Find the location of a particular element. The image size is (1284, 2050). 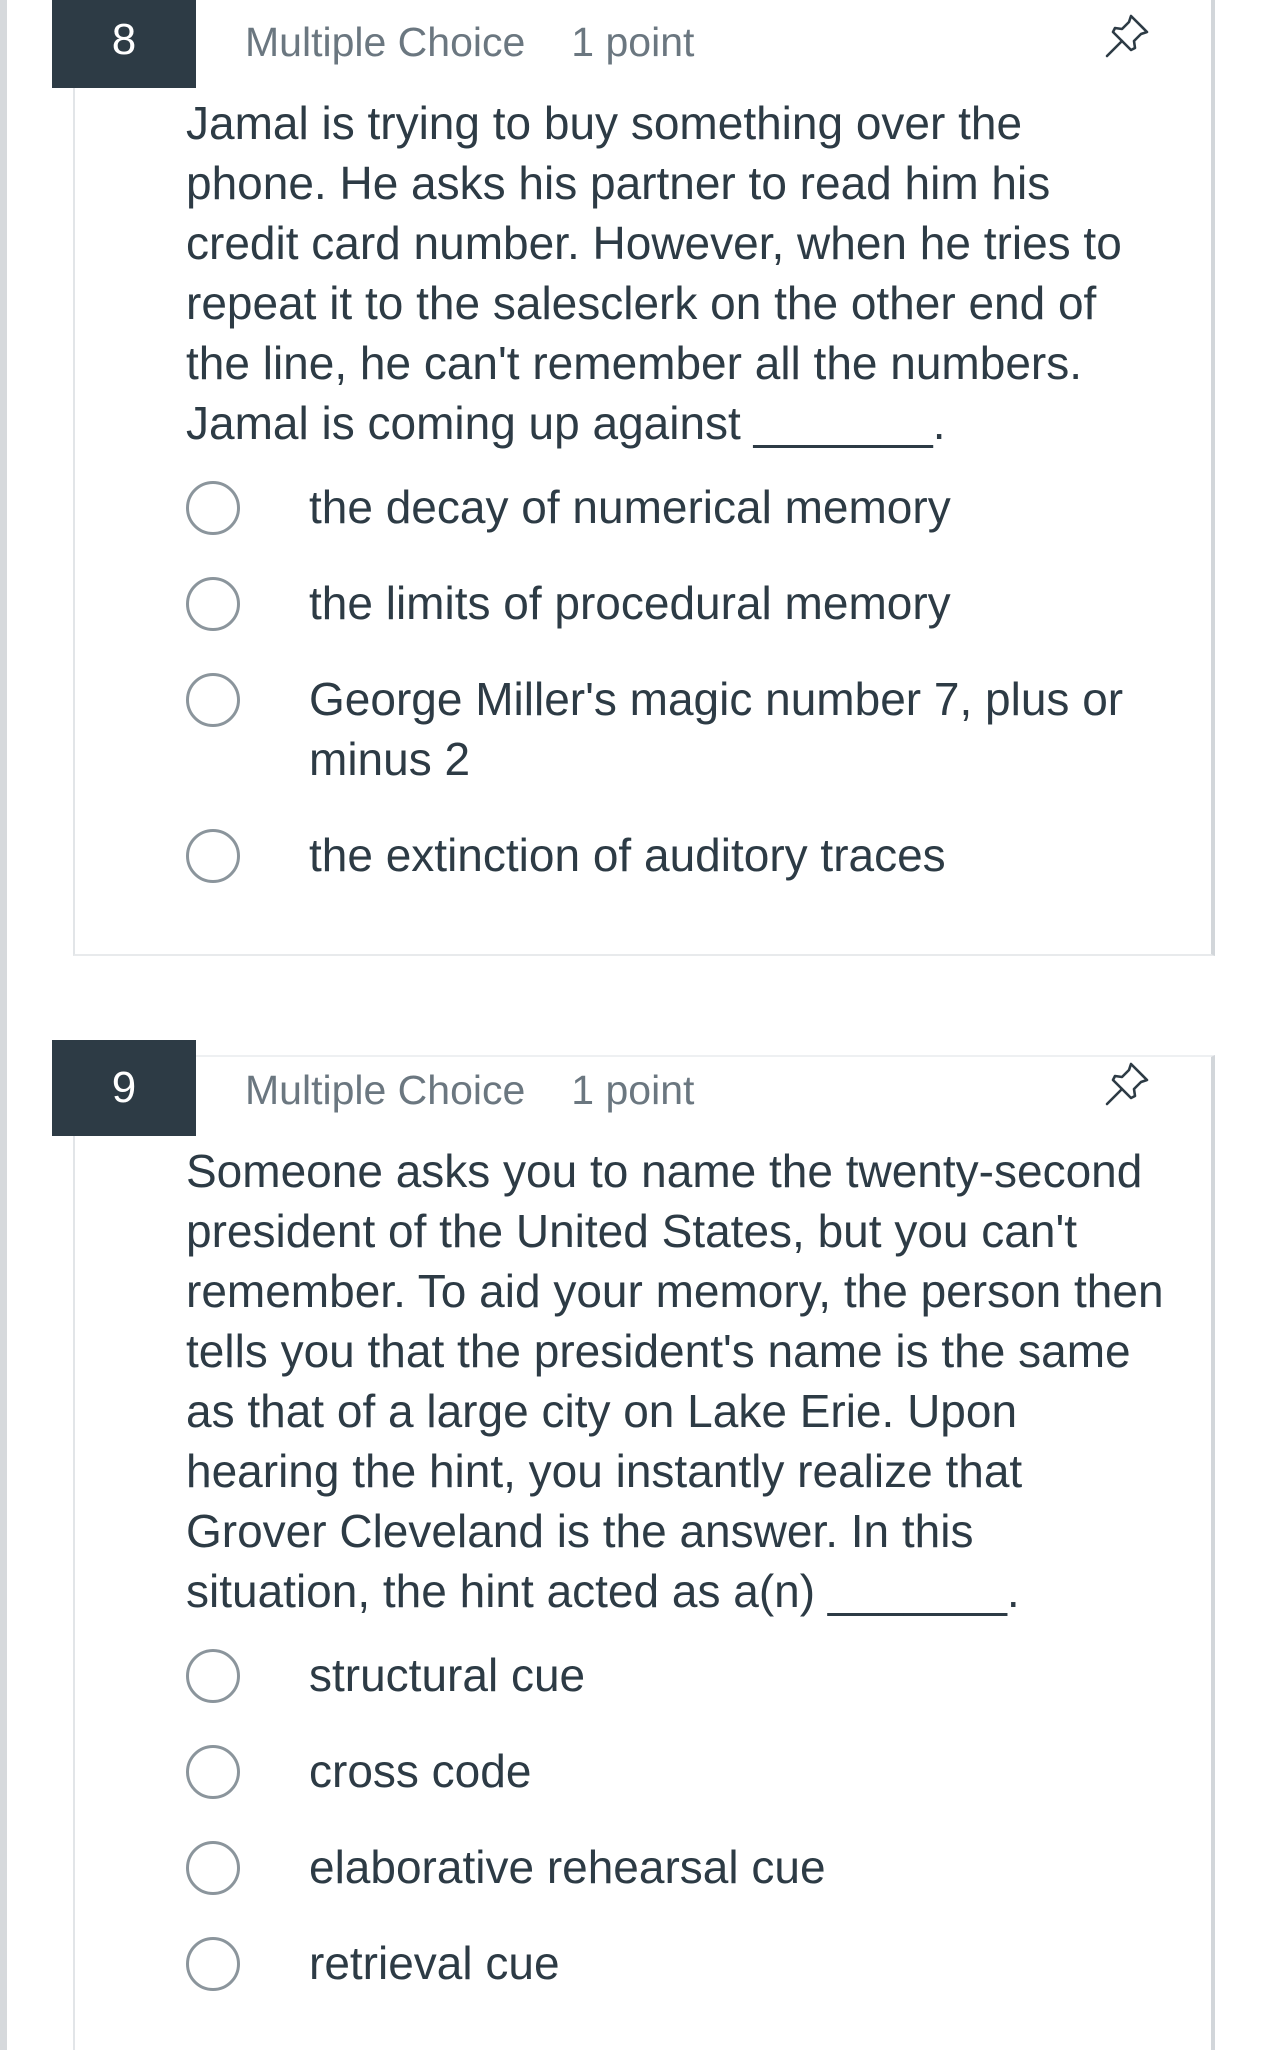

answer-option: the decay of numerical memory is located at coordinates (676, 507).